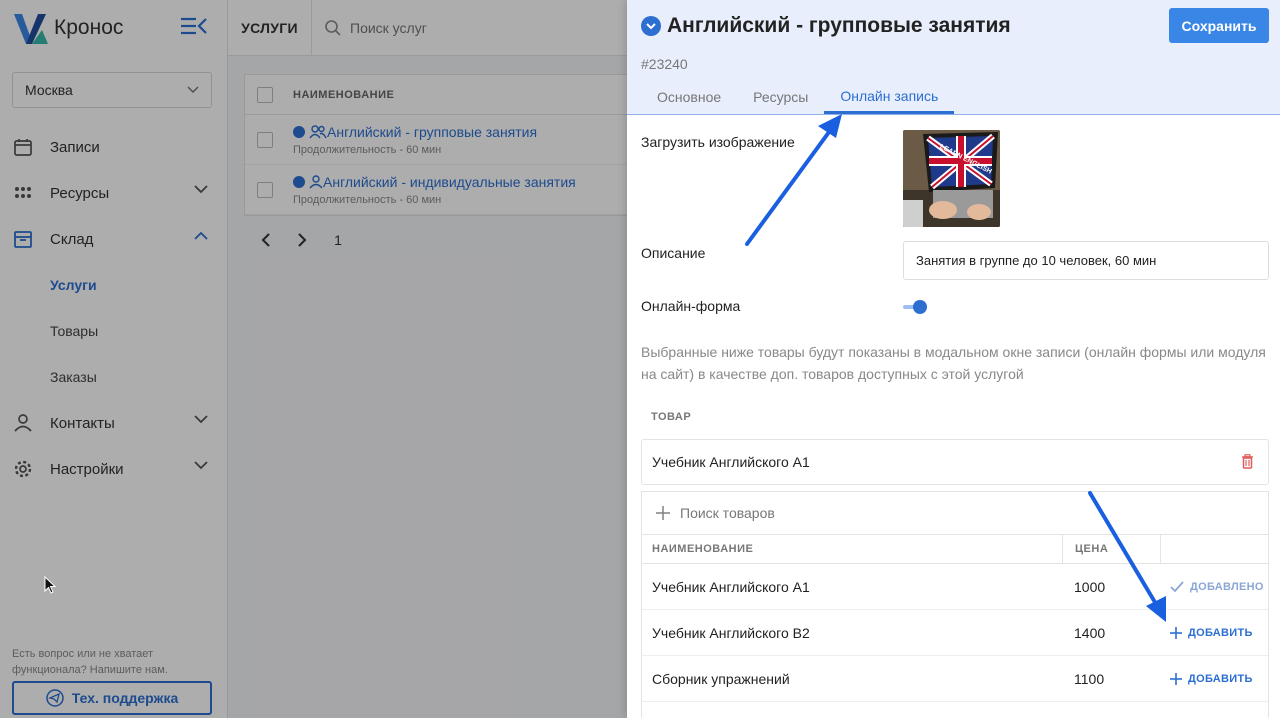 This screenshot has height=718, width=1280. I want to click on column-header-name: НАИМЕНОВАНИЕ, so click(703, 549).